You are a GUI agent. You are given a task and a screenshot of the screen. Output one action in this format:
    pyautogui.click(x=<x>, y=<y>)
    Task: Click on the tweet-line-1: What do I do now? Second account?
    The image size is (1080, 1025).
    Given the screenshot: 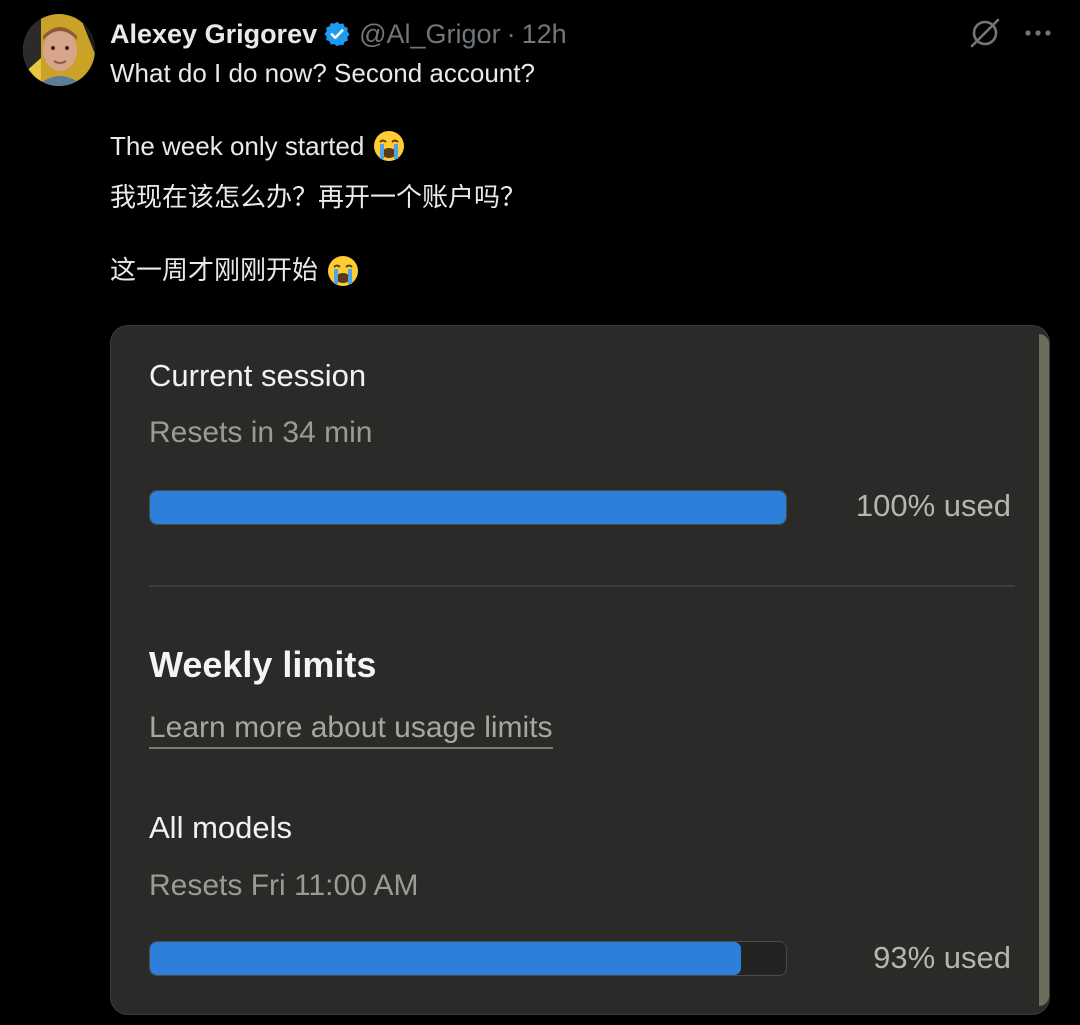 What is the action you would take?
    pyautogui.click(x=322, y=73)
    